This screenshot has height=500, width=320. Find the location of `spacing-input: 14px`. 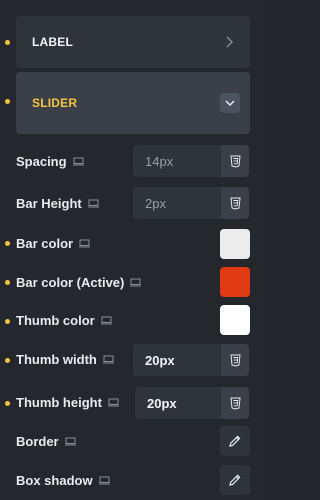

spacing-input: 14px is located at coordinates (177, 161).